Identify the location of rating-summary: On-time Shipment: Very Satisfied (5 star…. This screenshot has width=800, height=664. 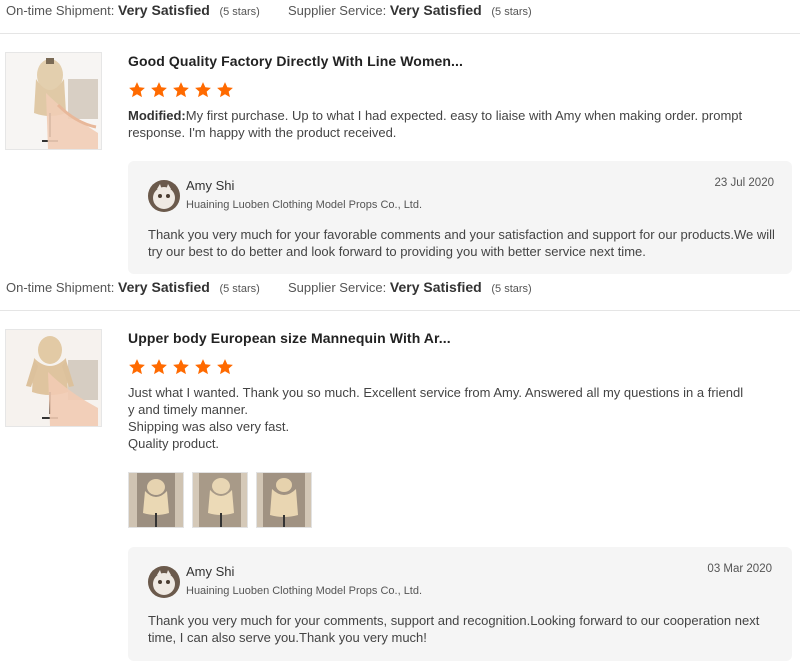
(133, 287).